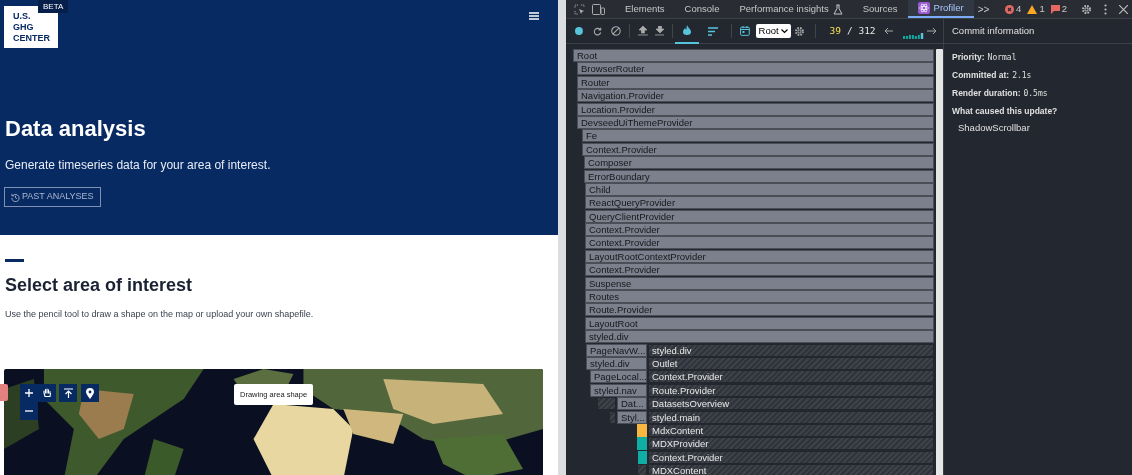 The height and width of the screenshot is (475, 1132). What do you see at coordinates (755, 82) in the screenshot?
I see `flame-bar: Router` at bounding box center [755, 82].